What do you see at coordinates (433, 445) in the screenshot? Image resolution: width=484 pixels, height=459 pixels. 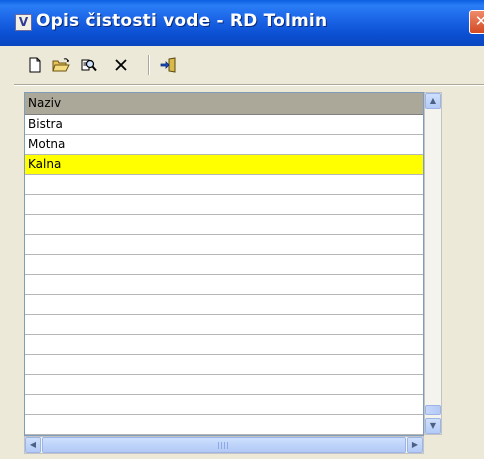 I see `scrollbar-corner` at bounding box center [433, 445].